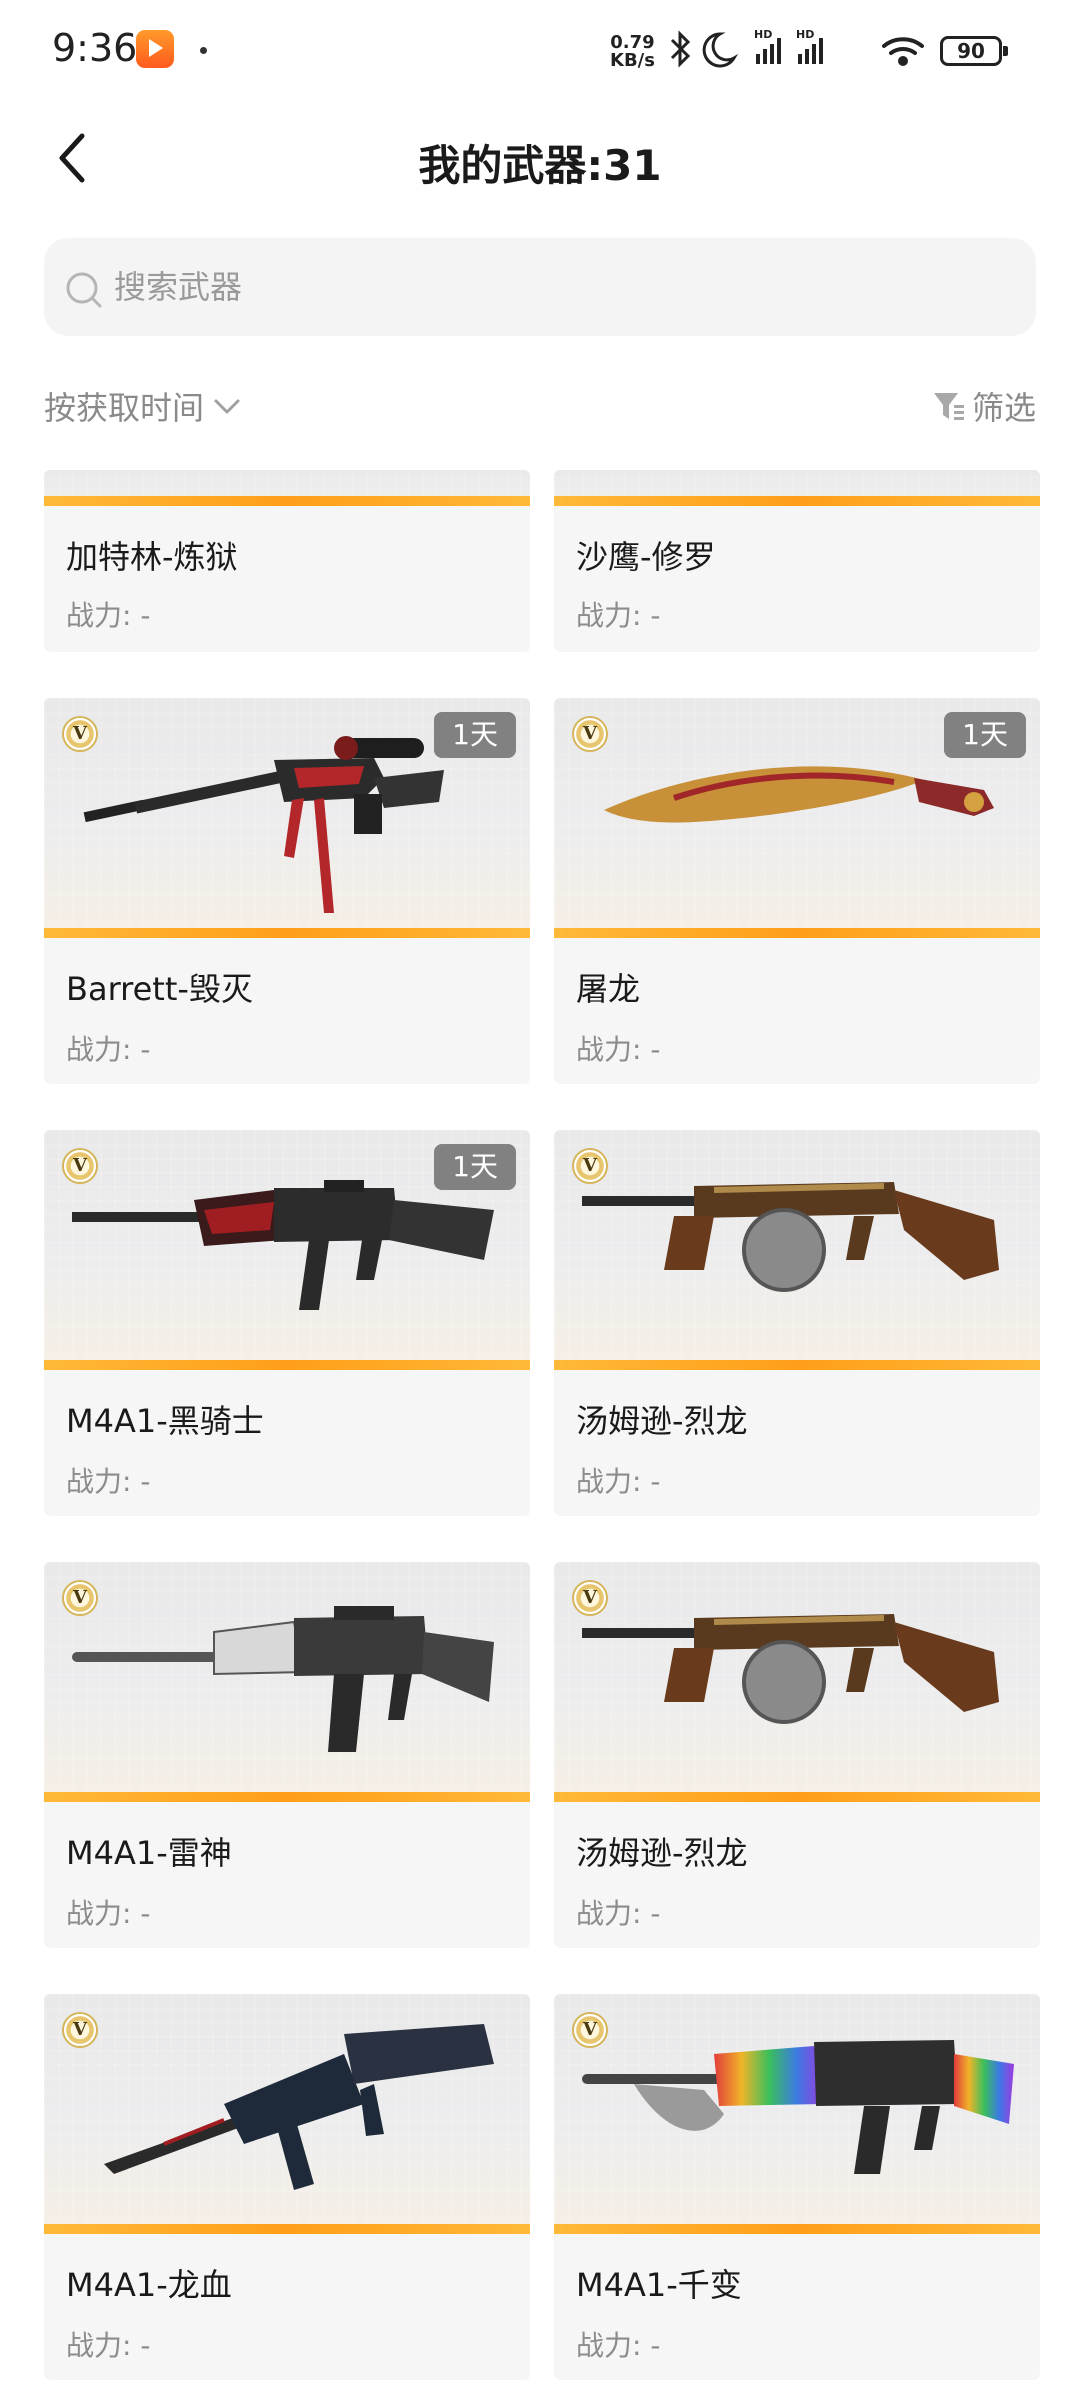 The width and height of the screenshot is (1080, 2400). Describe the element at coordinates (155, 49) in the screenshot. I see `app-notification-icon` at that location.